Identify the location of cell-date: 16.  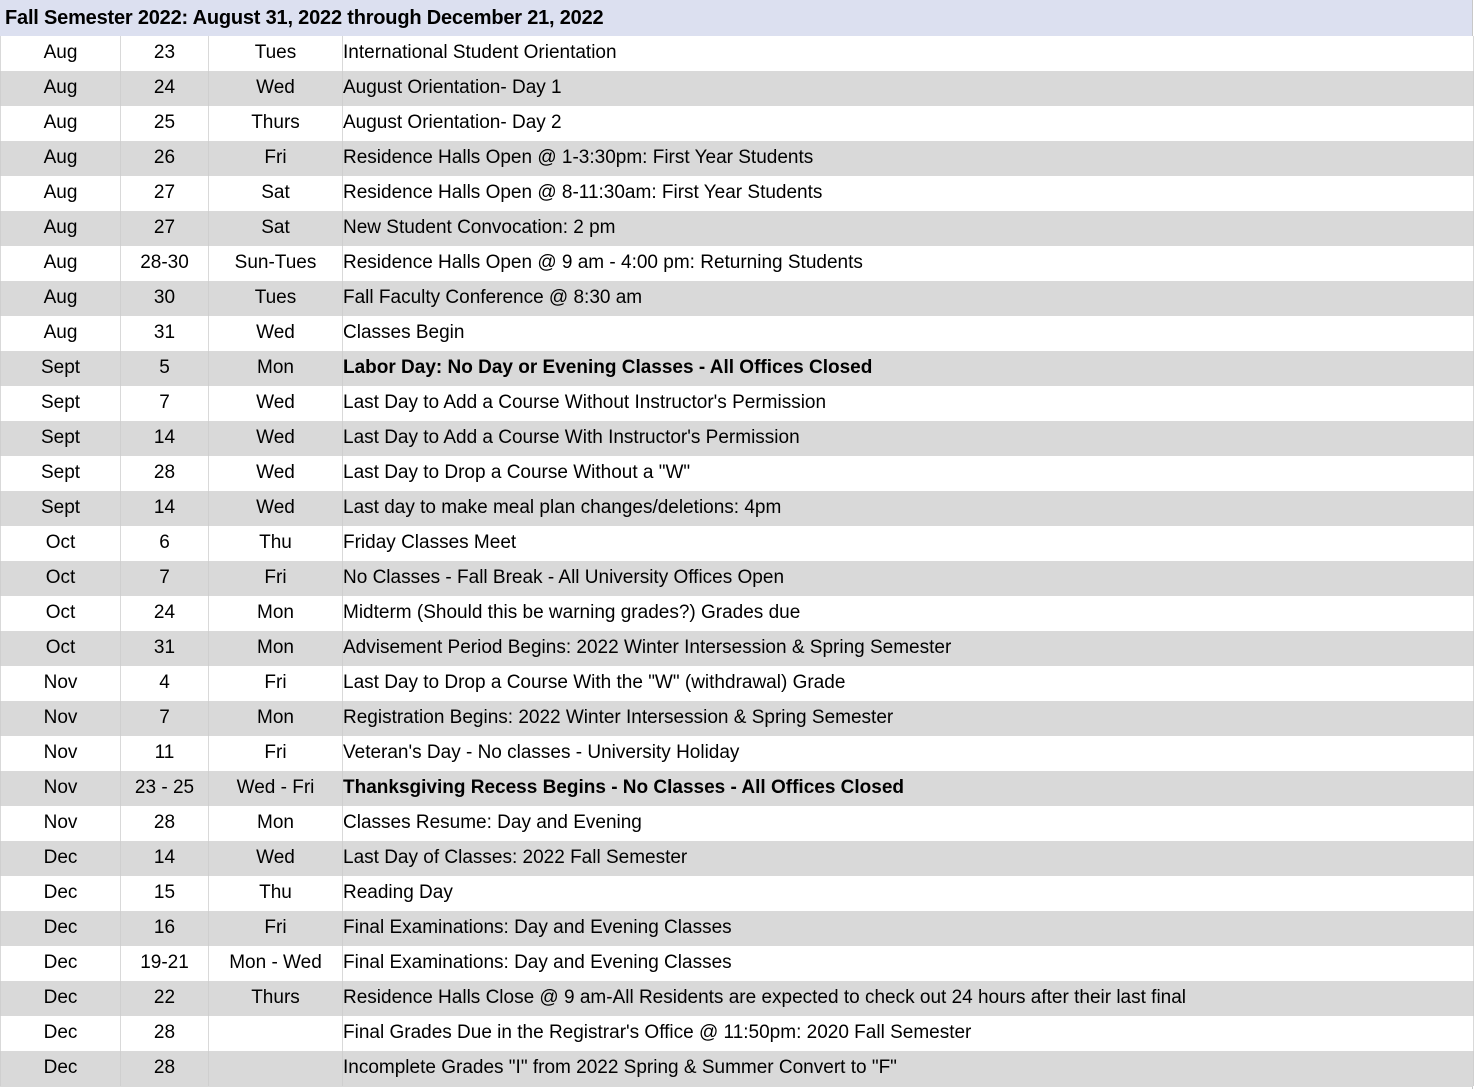
(164, 928).